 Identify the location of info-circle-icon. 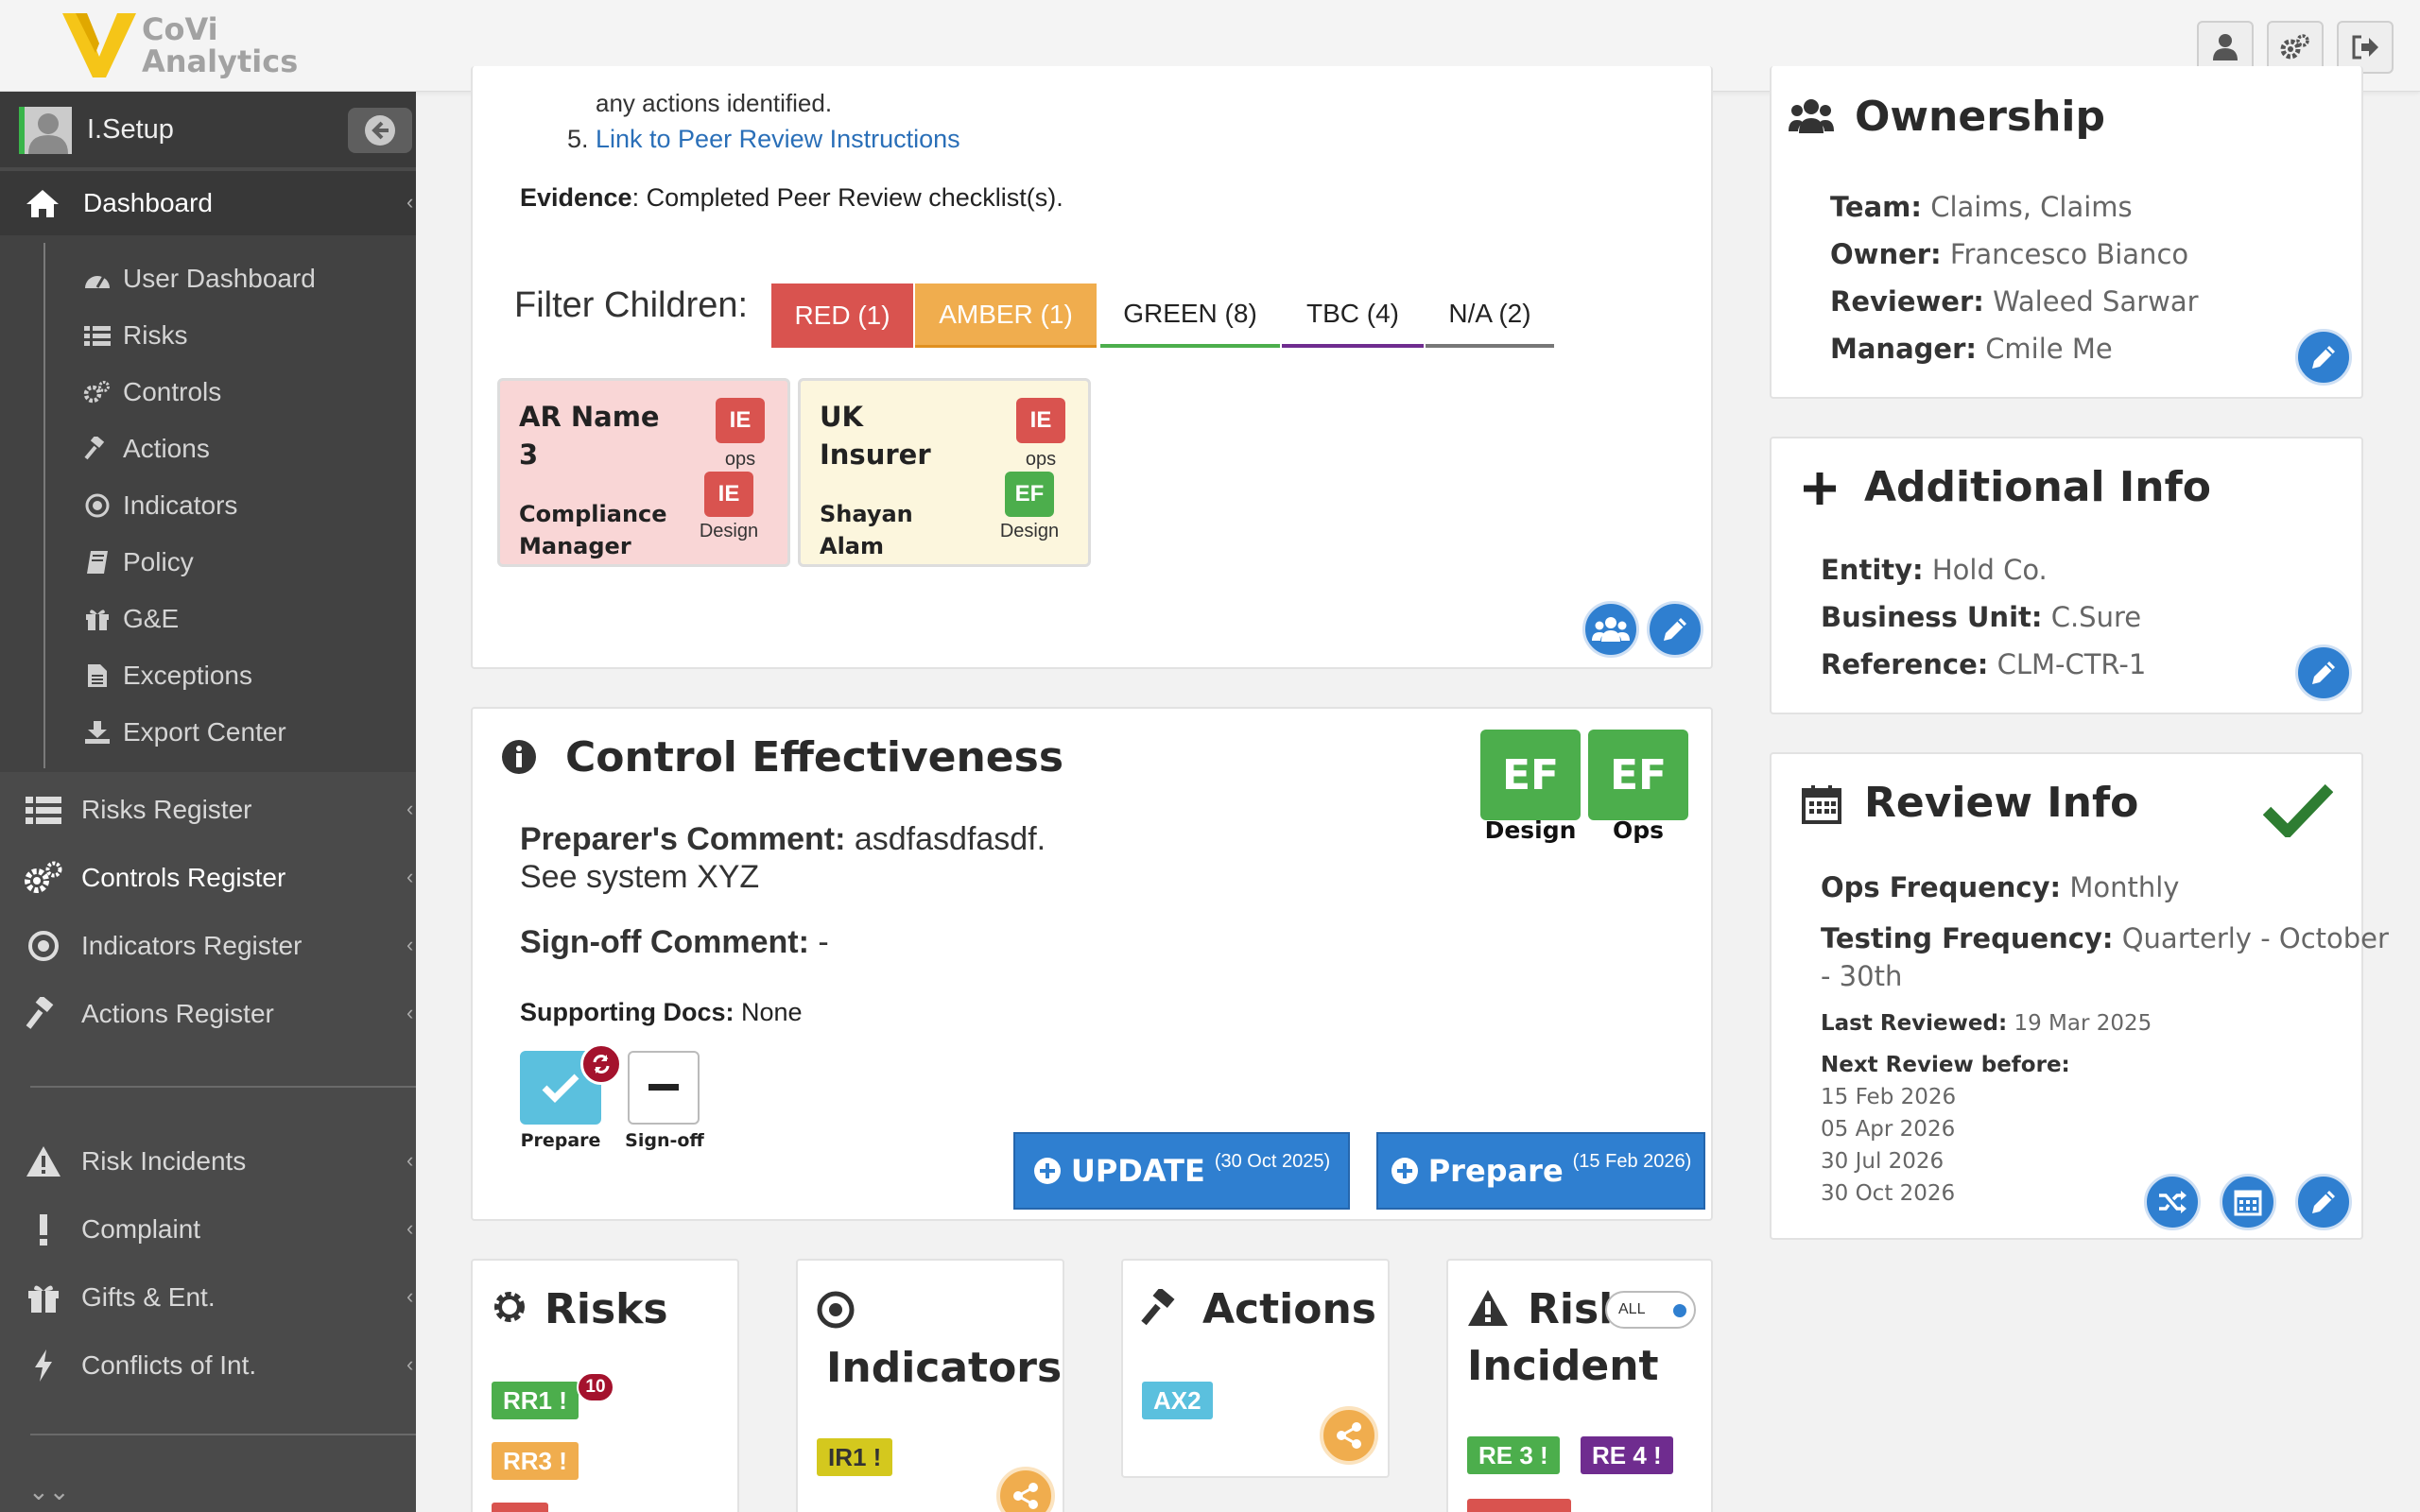
(519, 757).